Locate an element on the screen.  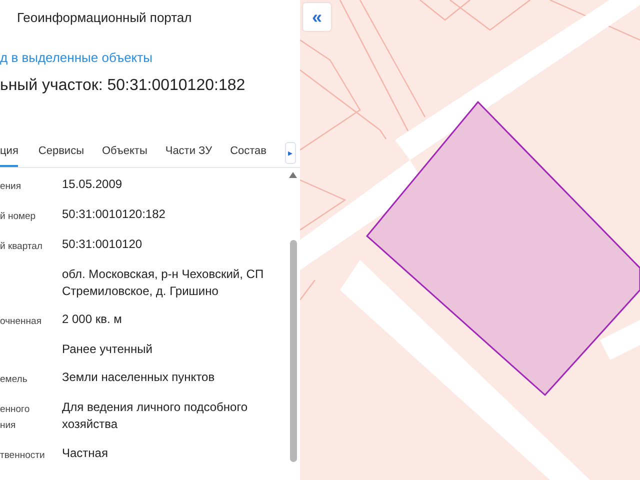
tabs-next-button: ▸ is located at coordinates (290, 153).